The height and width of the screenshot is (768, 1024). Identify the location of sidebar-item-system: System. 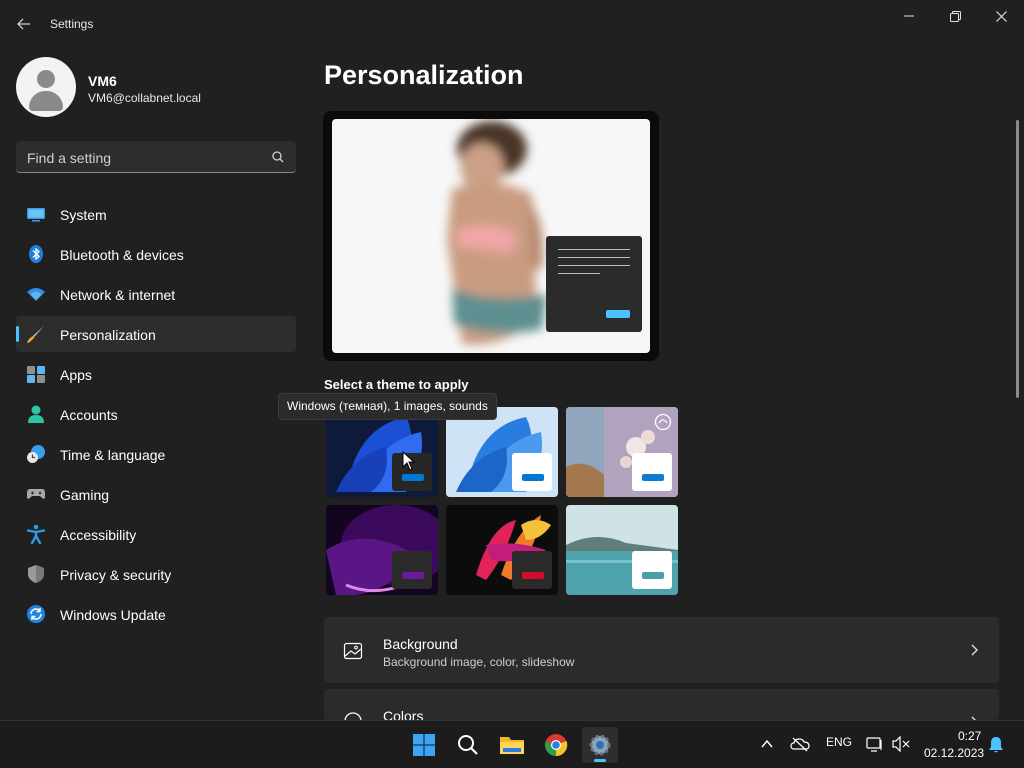
(156, 214).